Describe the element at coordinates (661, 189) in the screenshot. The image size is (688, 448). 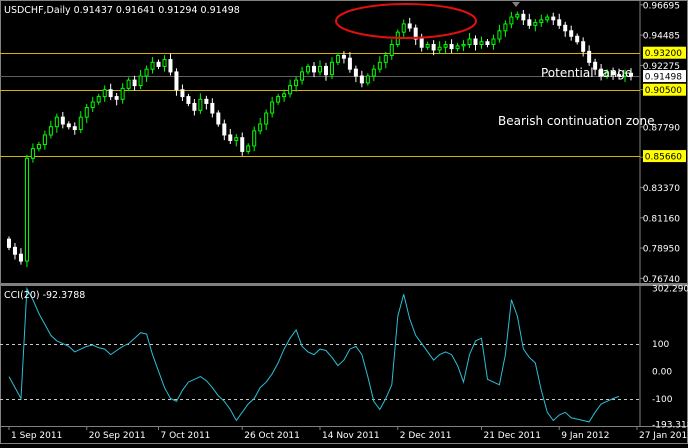
I see `price-tick-label: 0.83370` at that location.